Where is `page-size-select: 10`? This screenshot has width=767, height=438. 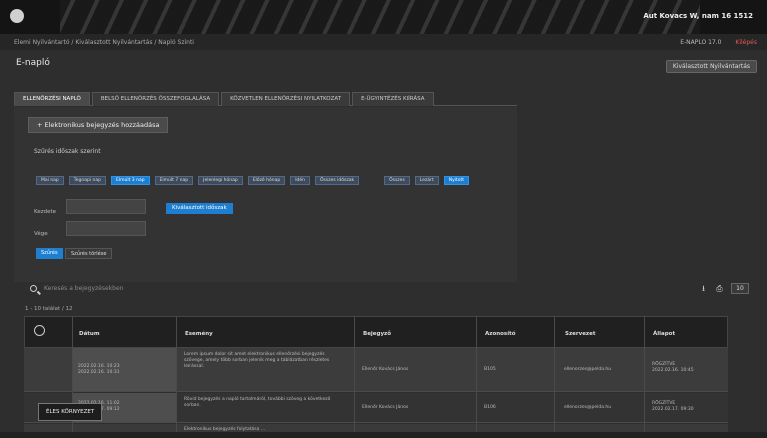
page-size-select: 10 is located at coordinates (740, 288).